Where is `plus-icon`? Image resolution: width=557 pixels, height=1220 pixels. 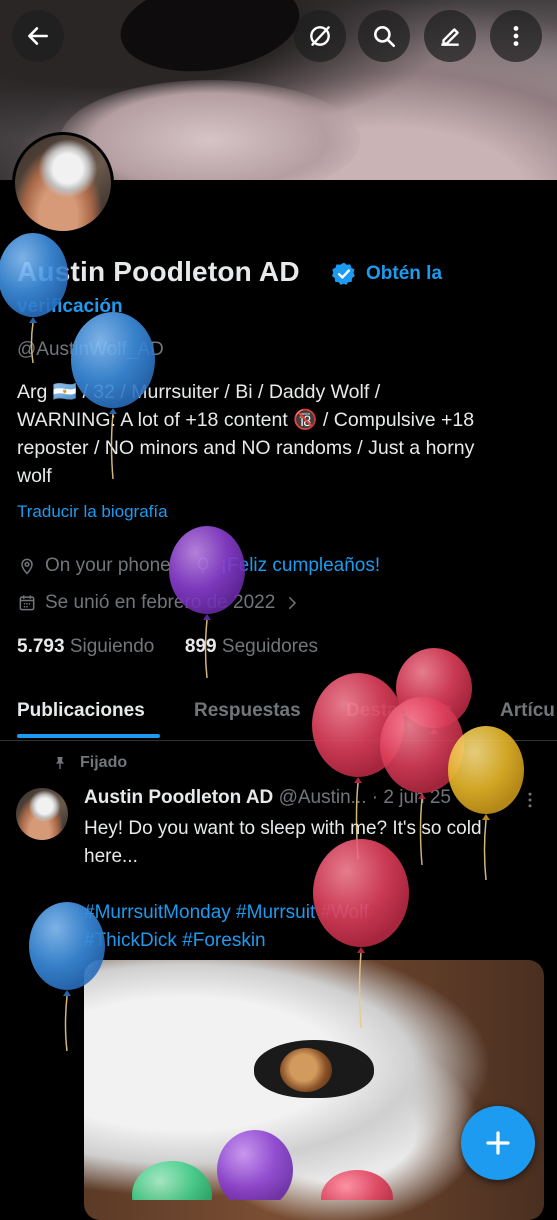 plus-icon is located at coordinates (498, 1143).